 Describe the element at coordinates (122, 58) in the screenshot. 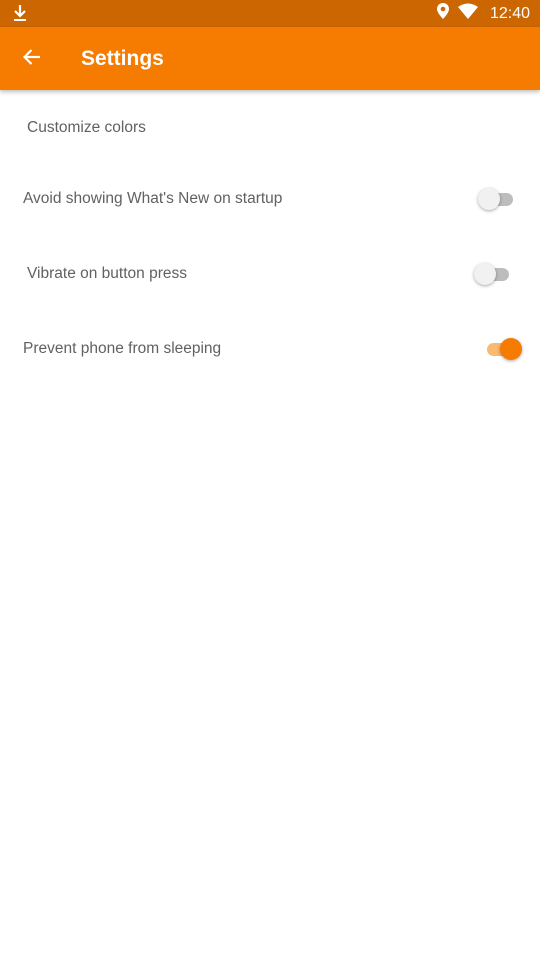

I see `page-title: Settings` at that location.